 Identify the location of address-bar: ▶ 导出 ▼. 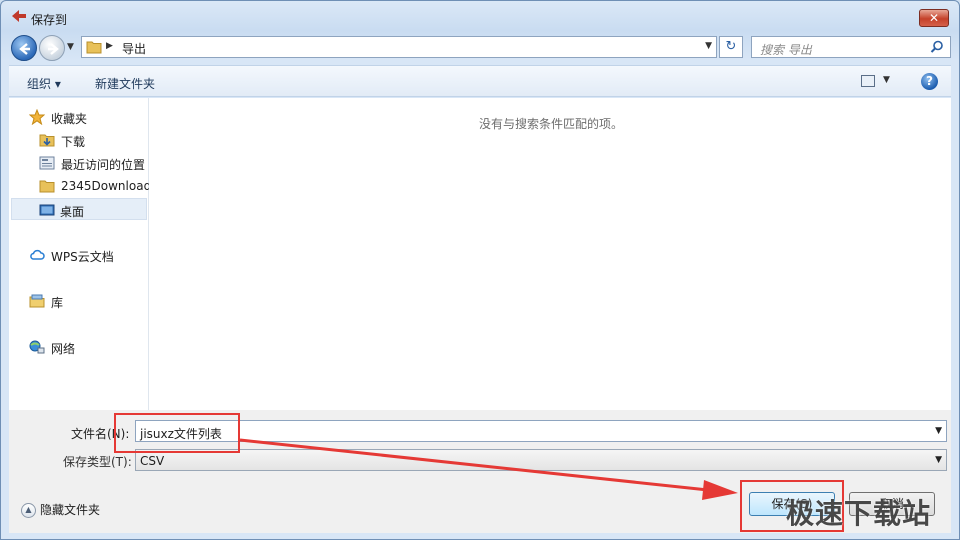
(399, 47).